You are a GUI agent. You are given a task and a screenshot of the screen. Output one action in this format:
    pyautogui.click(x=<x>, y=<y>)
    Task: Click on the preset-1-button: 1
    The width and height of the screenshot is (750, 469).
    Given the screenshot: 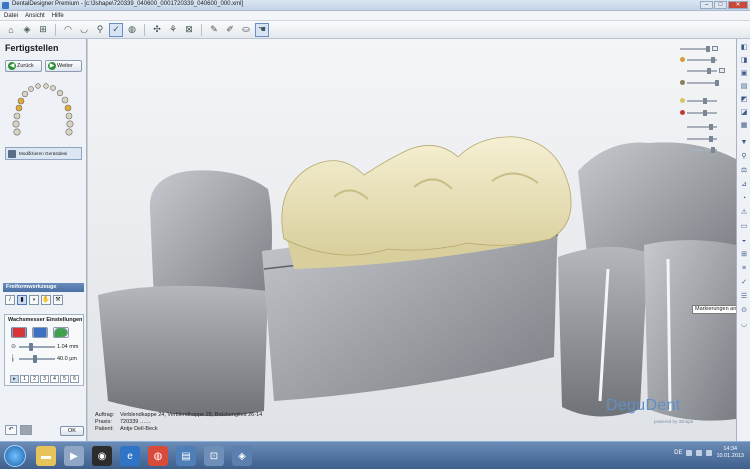 What is the action you would take?
    pyautogui.click(x=24, y=379)
    